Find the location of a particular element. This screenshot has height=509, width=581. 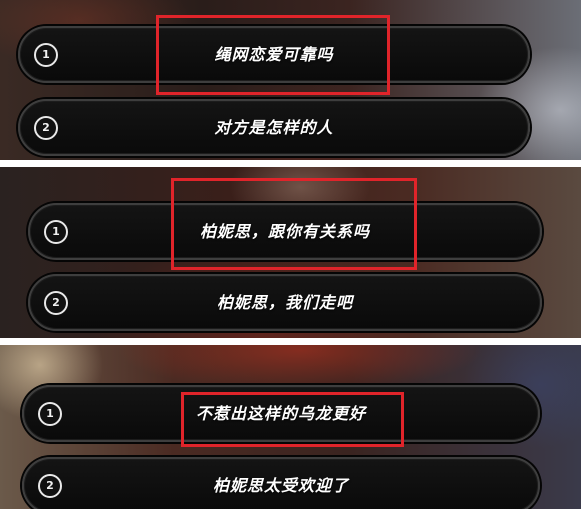

dialogue-option-2: 2 柏妮思太受欢迎了 is located at coordinates (281, 483).